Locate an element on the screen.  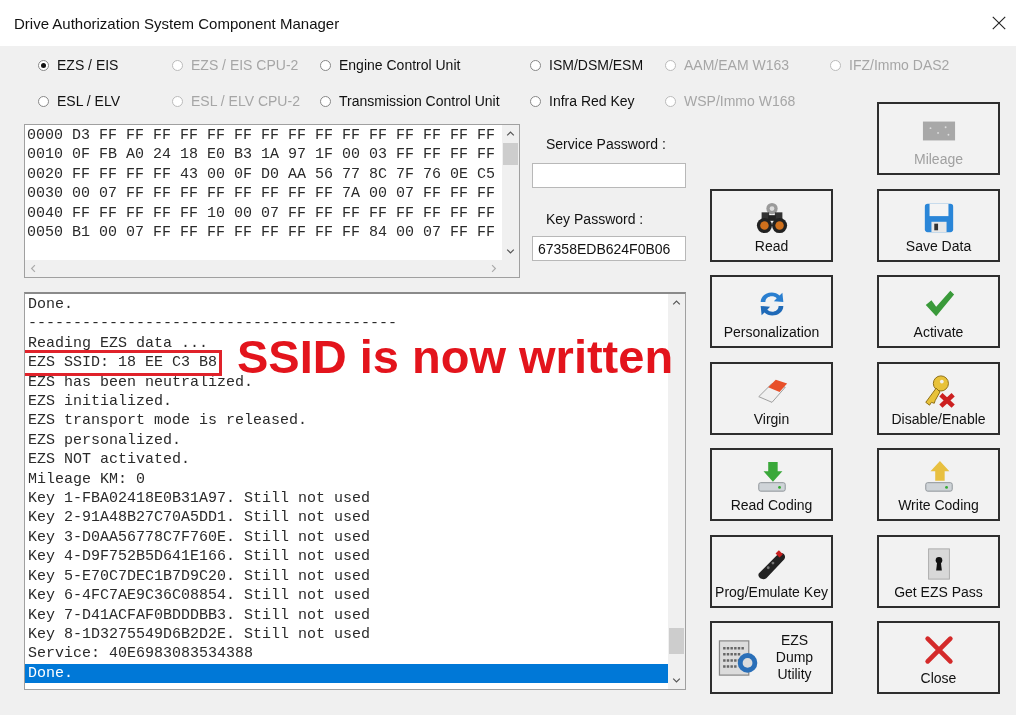
log-line: ----------------------------------------- is located at coordinates (213, 324).